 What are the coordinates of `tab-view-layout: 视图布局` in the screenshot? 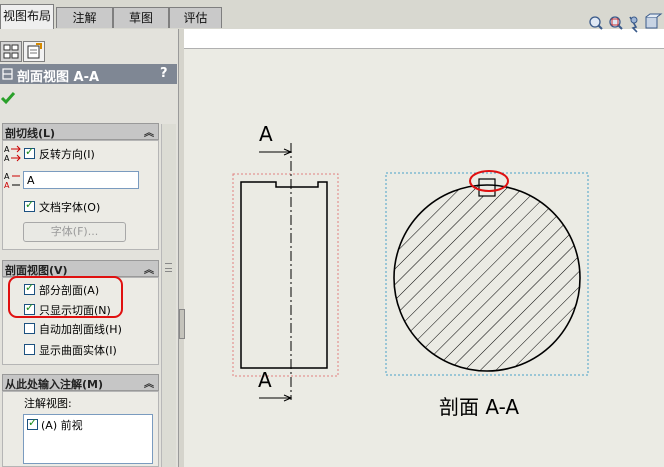 It's located at (27, 16).